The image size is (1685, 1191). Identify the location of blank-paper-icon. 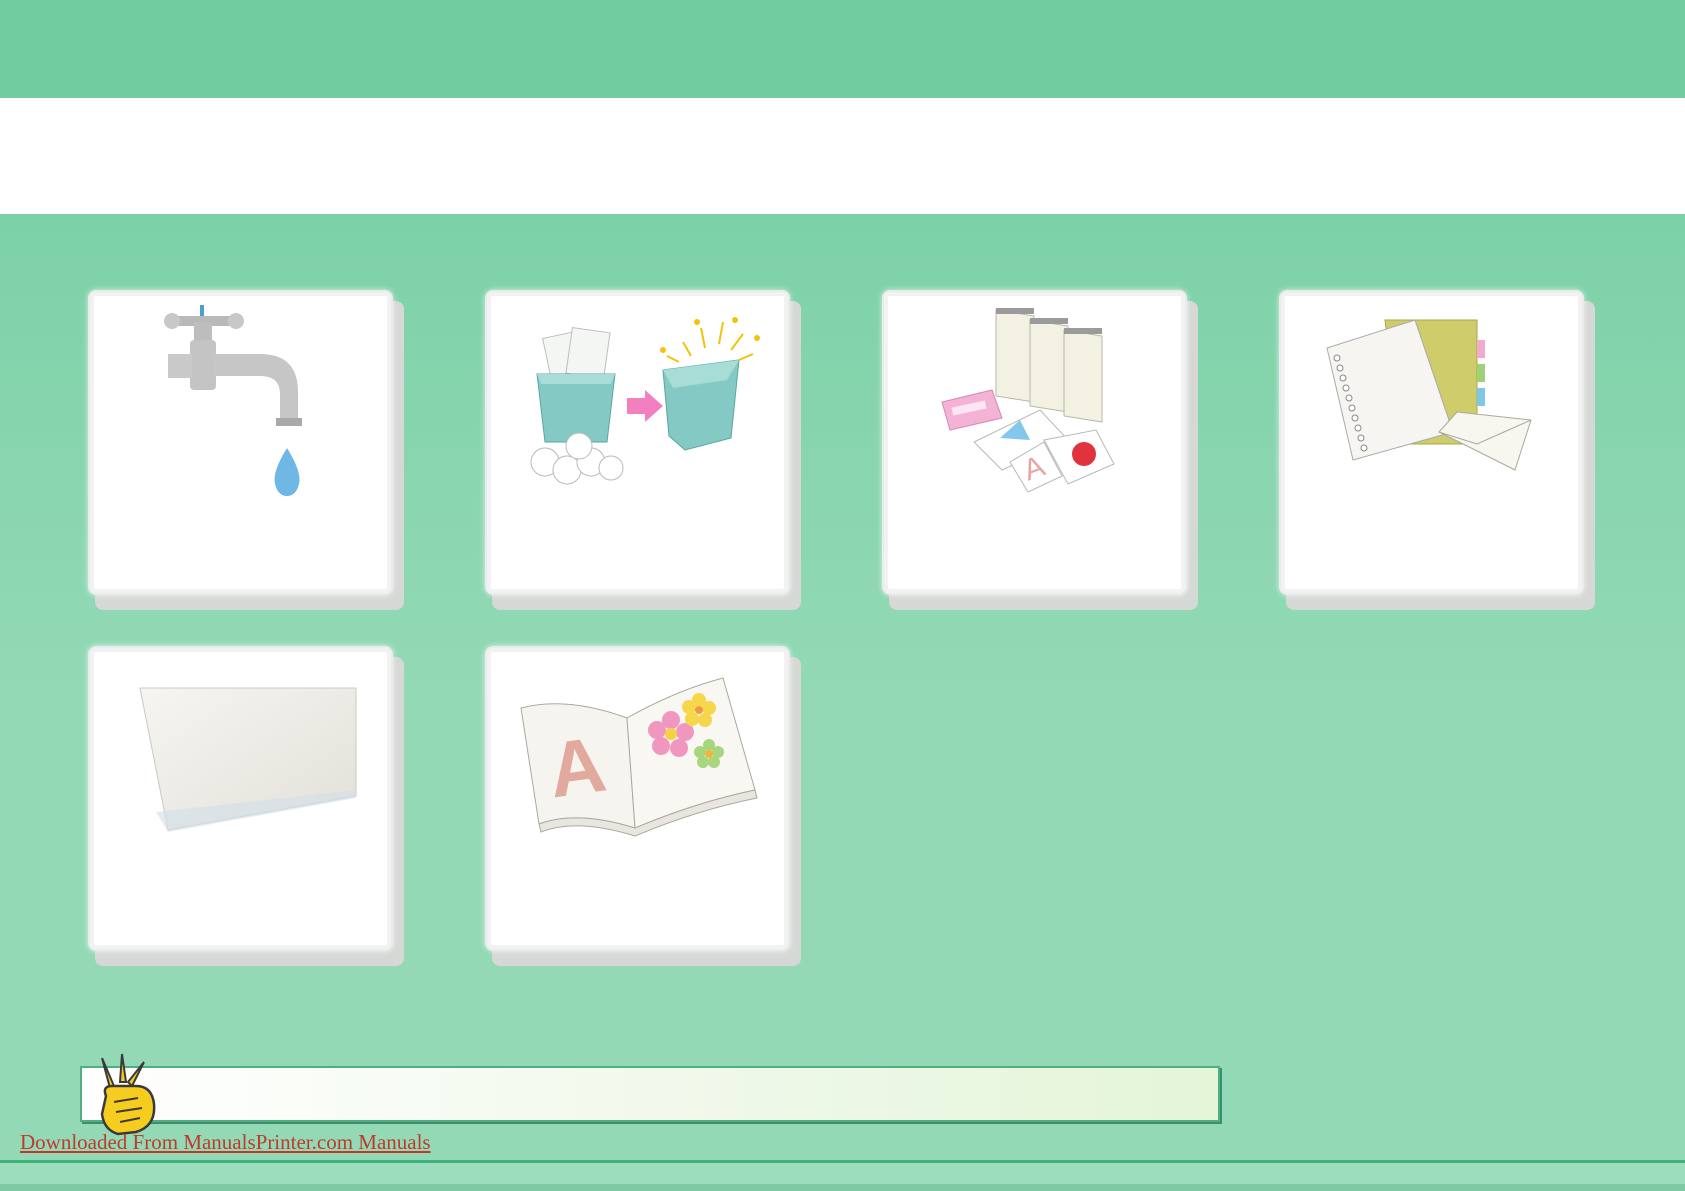
(248, 759).